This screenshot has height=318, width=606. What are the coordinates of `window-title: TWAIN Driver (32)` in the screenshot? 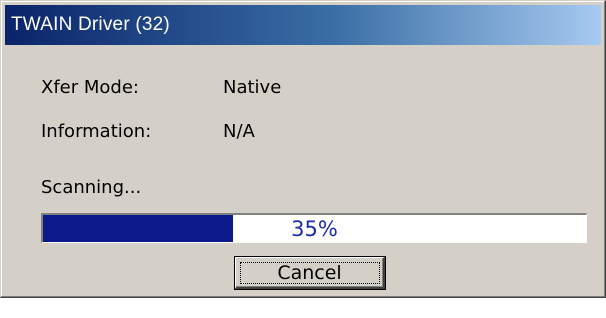 It's located at (90, 24).